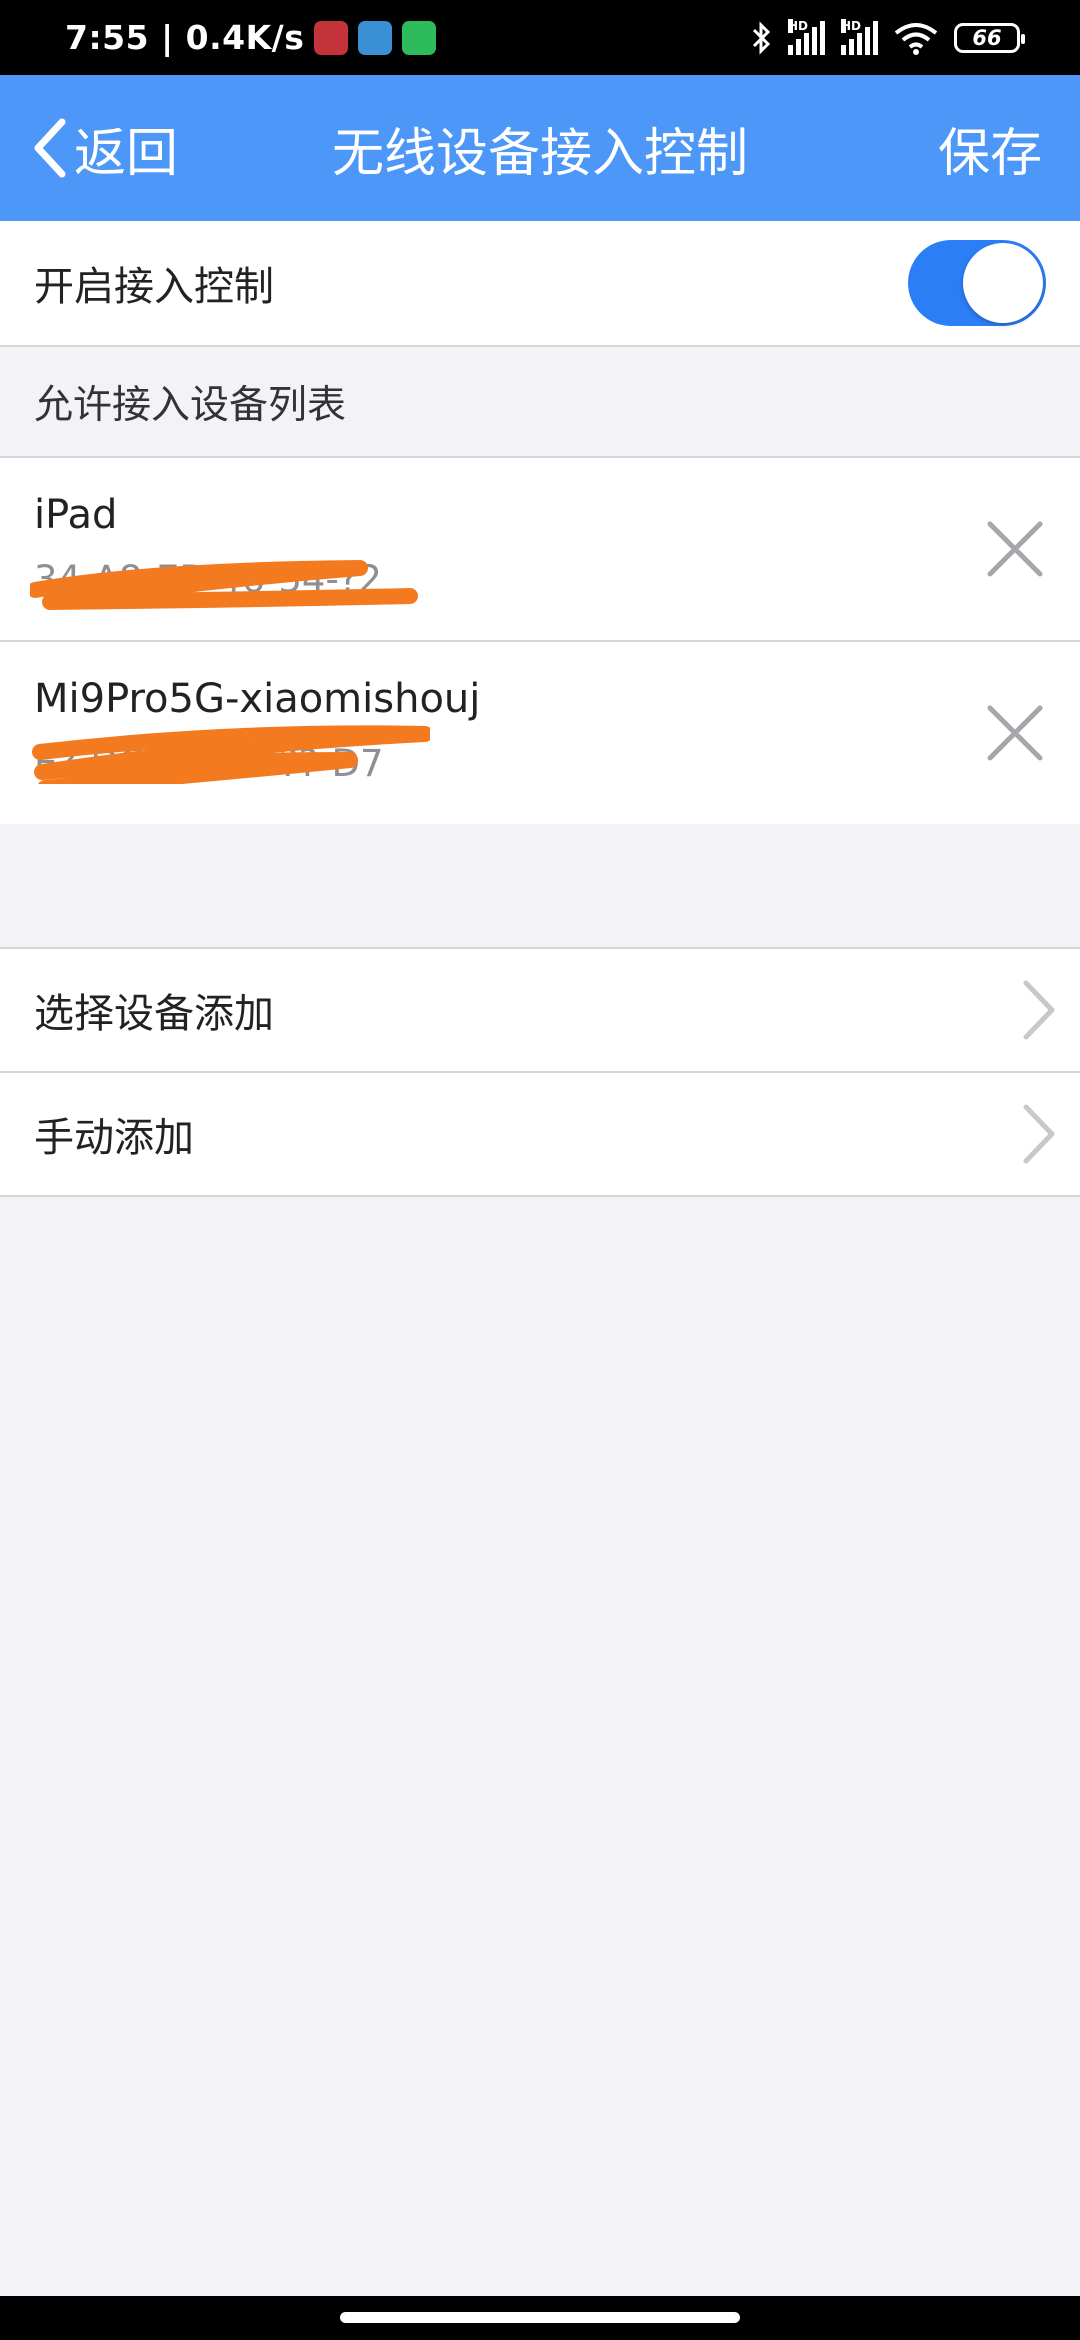 The image size is (1080, 2340). I want to click on select-device-add-label: 选择设备添加, so click(154, 1014).